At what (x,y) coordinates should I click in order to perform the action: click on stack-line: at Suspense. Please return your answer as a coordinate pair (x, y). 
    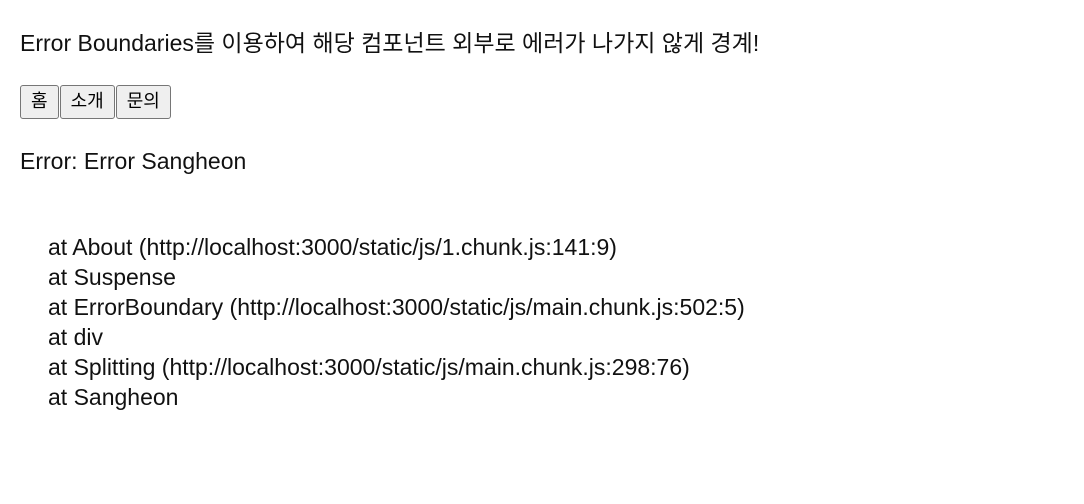
    Looking at the image, I should click on (112, 277).